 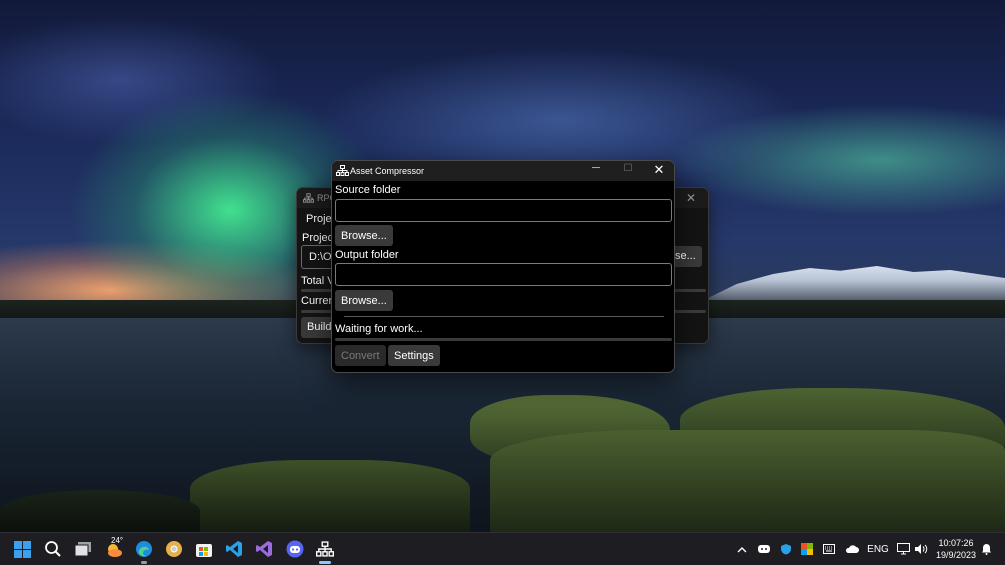 What do you see at coordinates (204, 549) in the screenshot?
I see `store-icon` at bounding box center [204, 549].